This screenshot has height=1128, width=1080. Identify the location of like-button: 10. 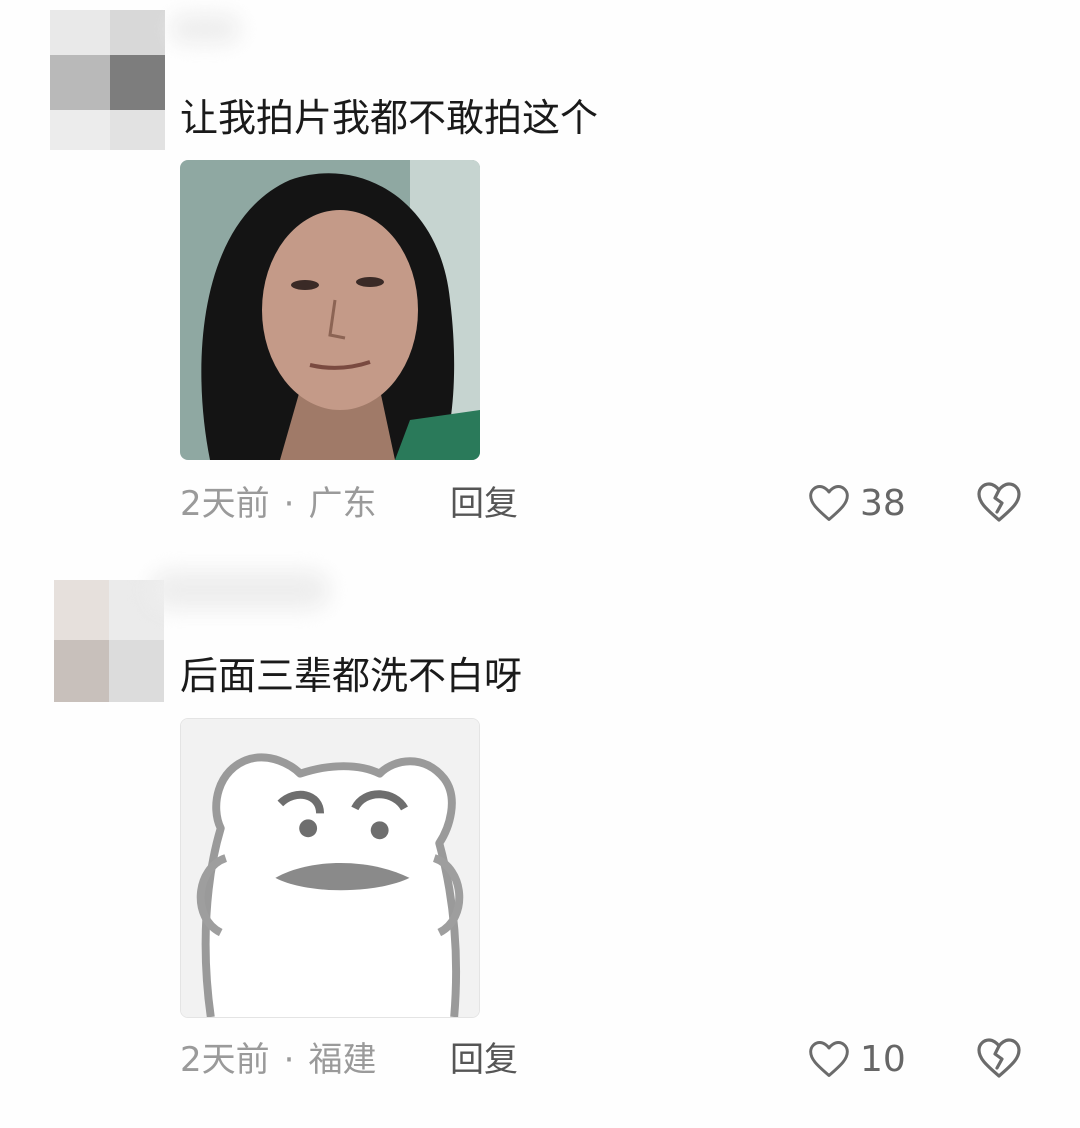
(856, 1059).